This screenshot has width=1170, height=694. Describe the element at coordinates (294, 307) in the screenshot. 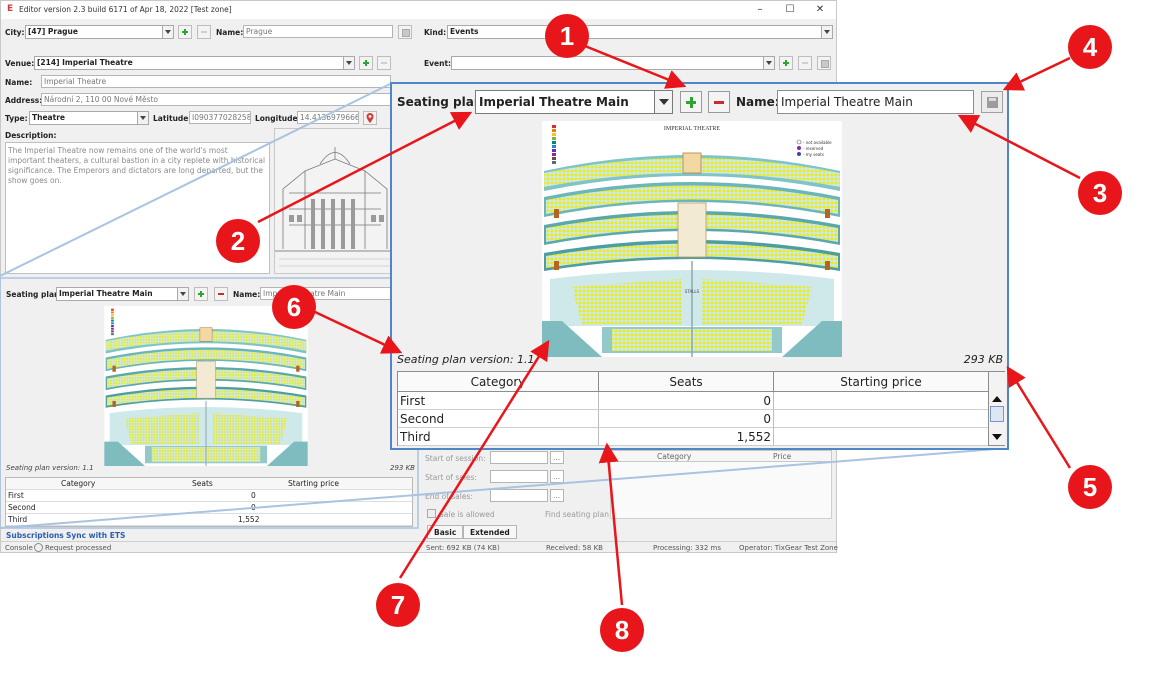

I see `callout-6: 6` at that location.